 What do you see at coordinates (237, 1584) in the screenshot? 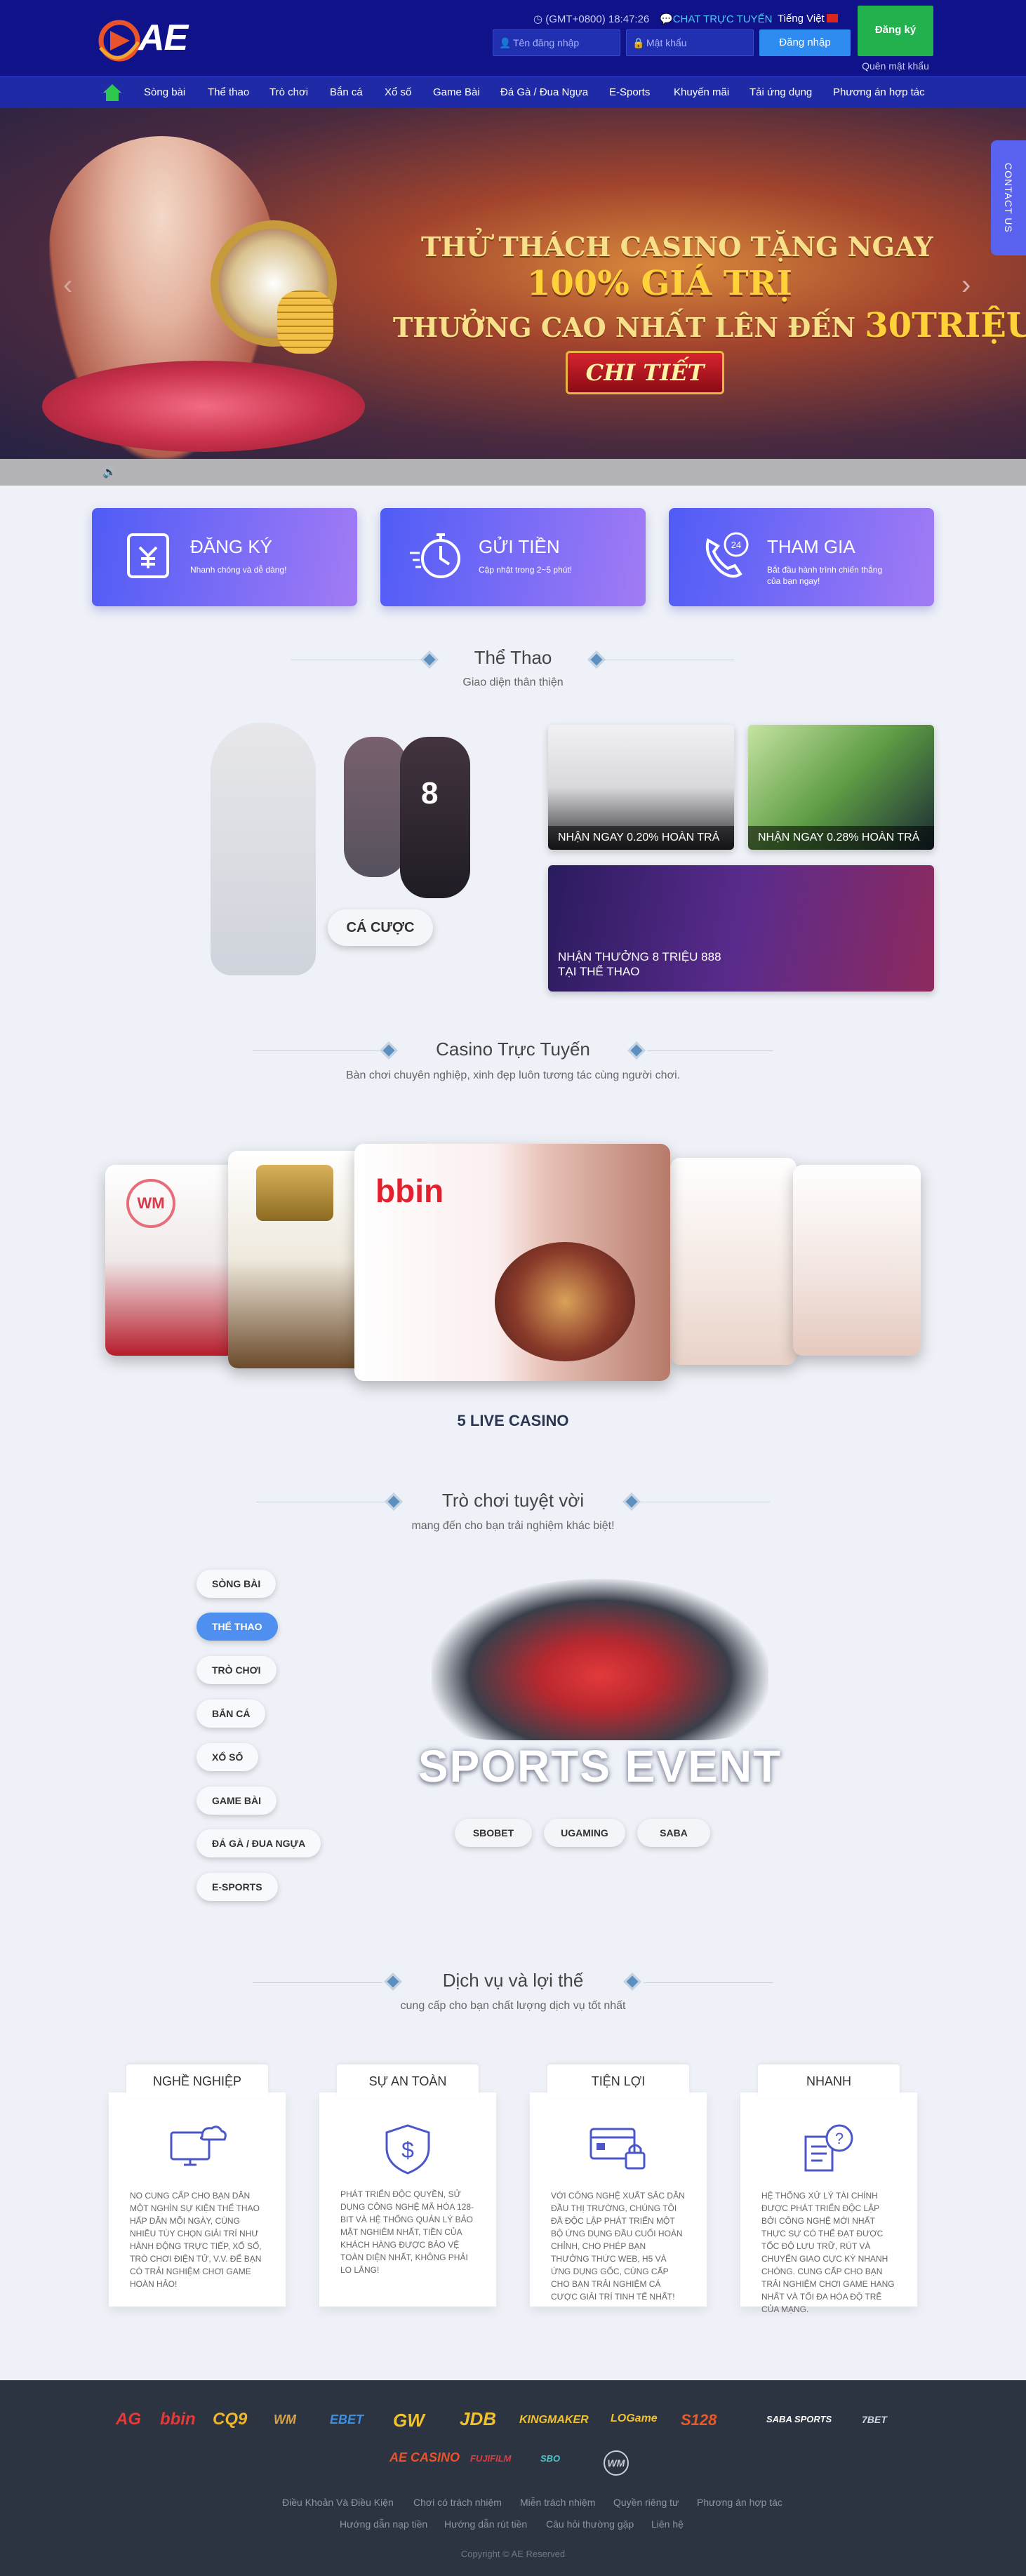
I see `game-menu-casino: SÒNG BÀI` at bounding box center [237, 1584].